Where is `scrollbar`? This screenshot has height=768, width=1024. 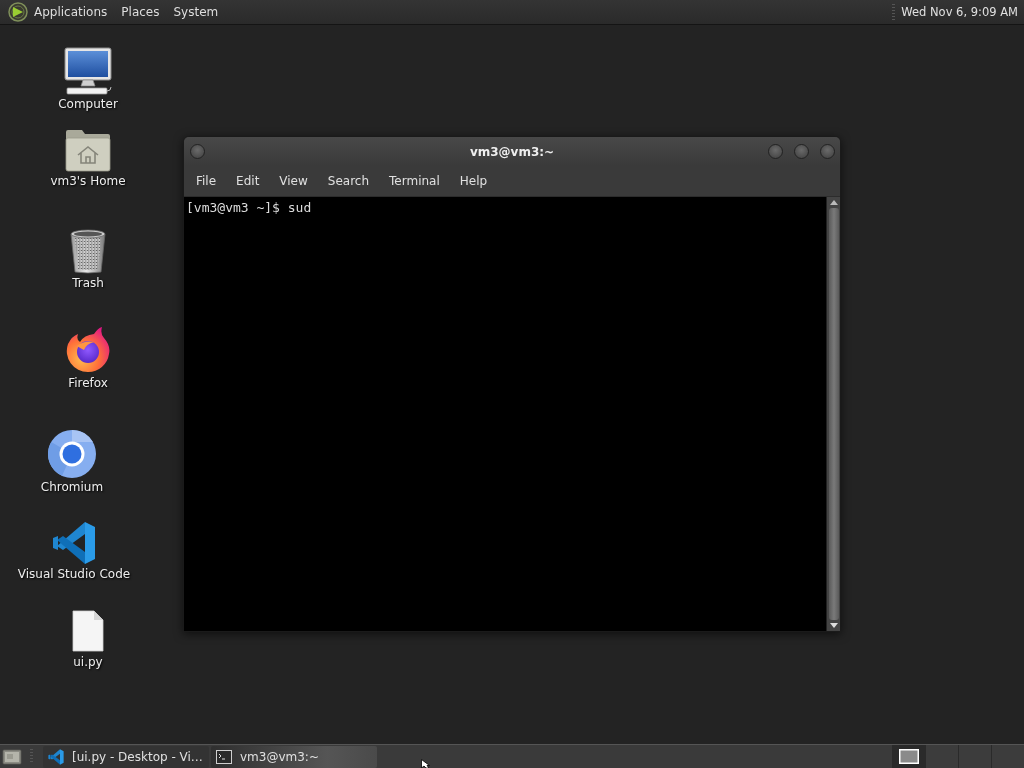
scrollbar is located at coordinates (833, 414).